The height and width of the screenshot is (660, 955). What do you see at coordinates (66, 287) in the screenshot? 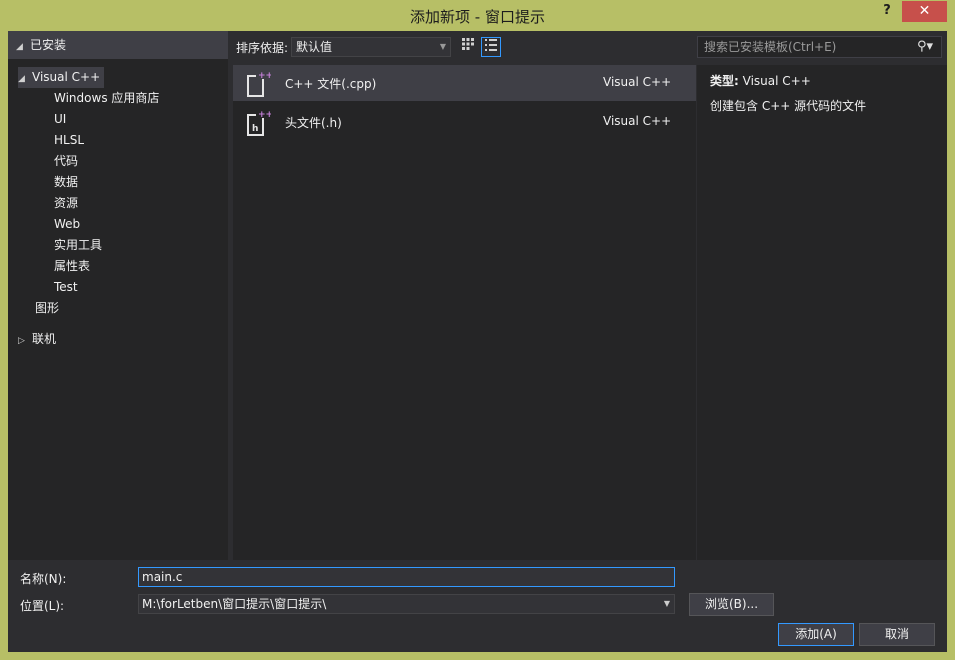
I see `tree-item-test: Test` at bounding box center [66, 287].